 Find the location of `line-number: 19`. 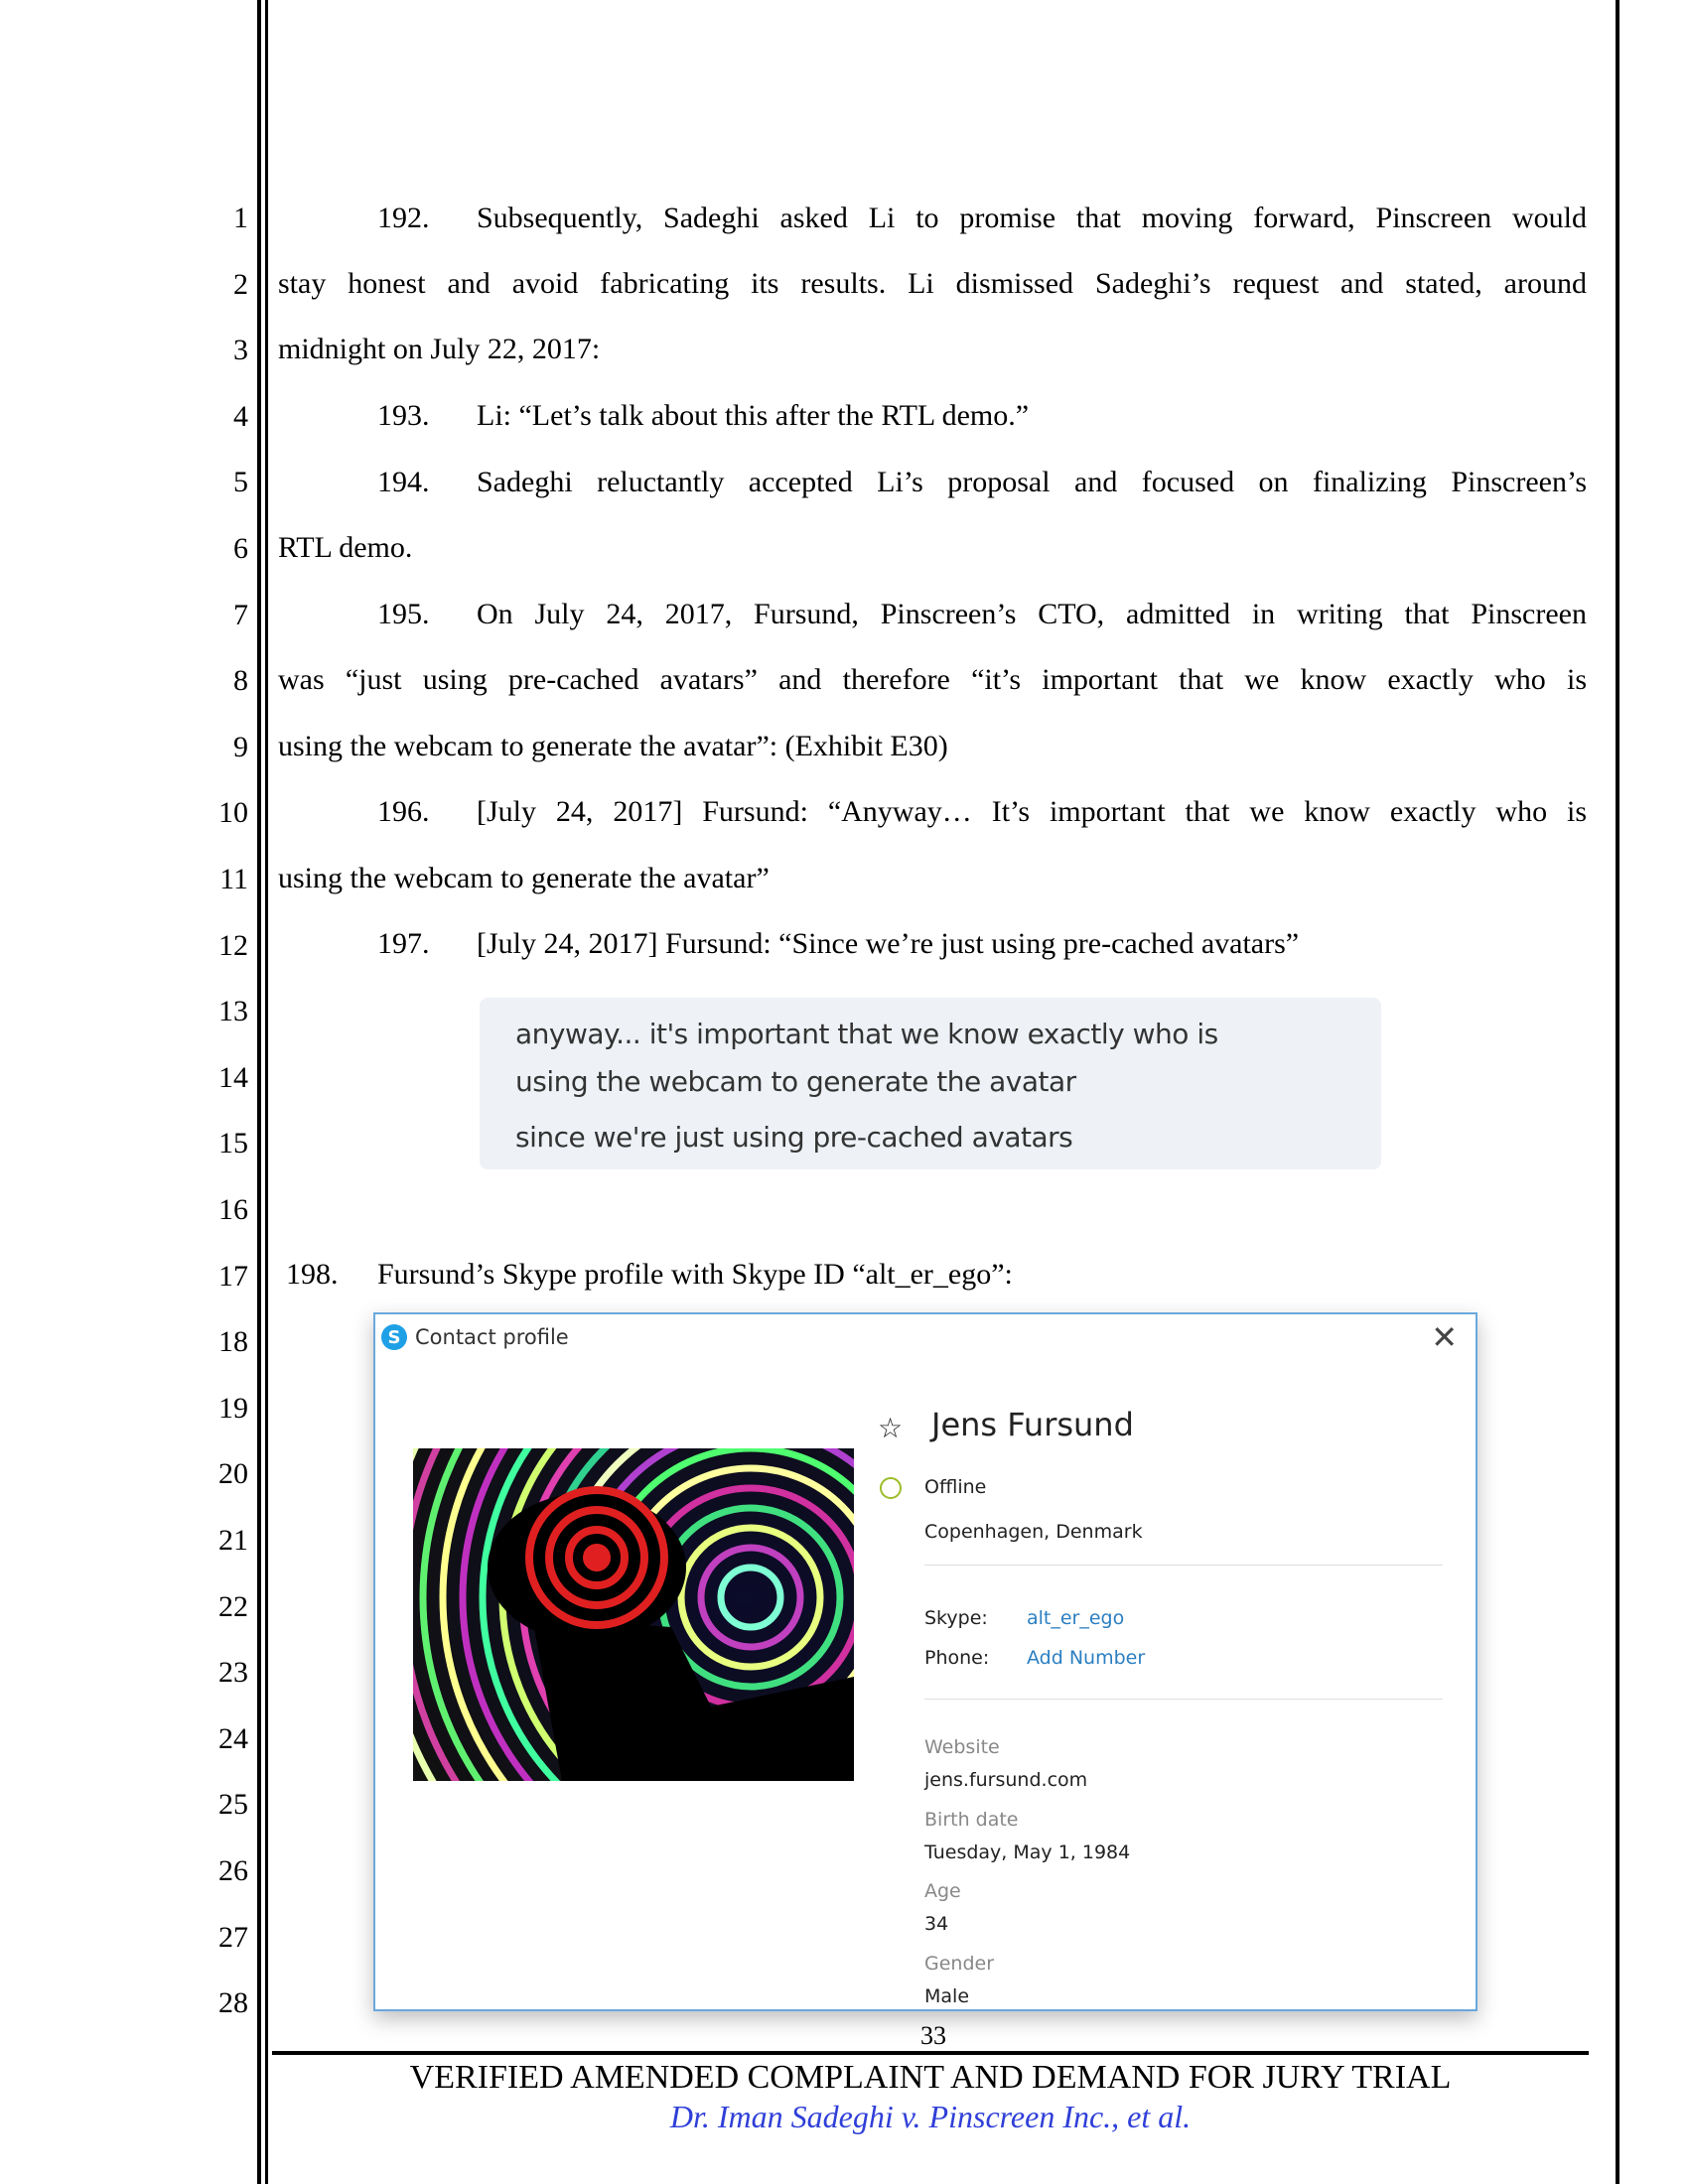

line-number: 19 is located at coordinates (233, 1408).